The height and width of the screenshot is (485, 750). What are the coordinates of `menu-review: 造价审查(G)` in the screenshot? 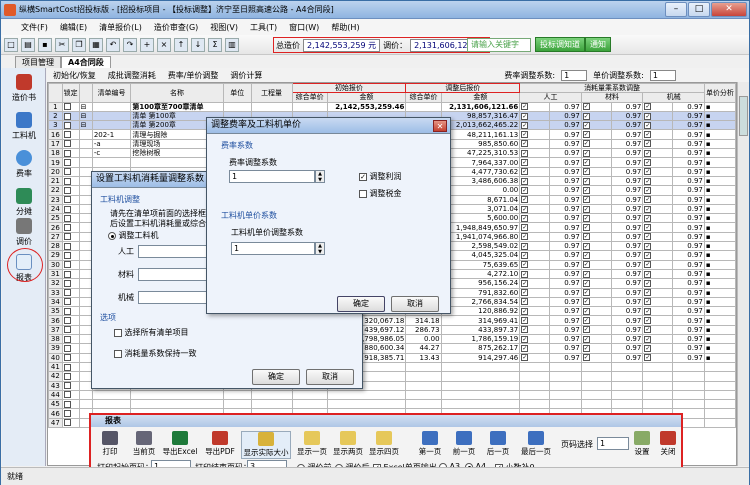 It's located at (176, 27).